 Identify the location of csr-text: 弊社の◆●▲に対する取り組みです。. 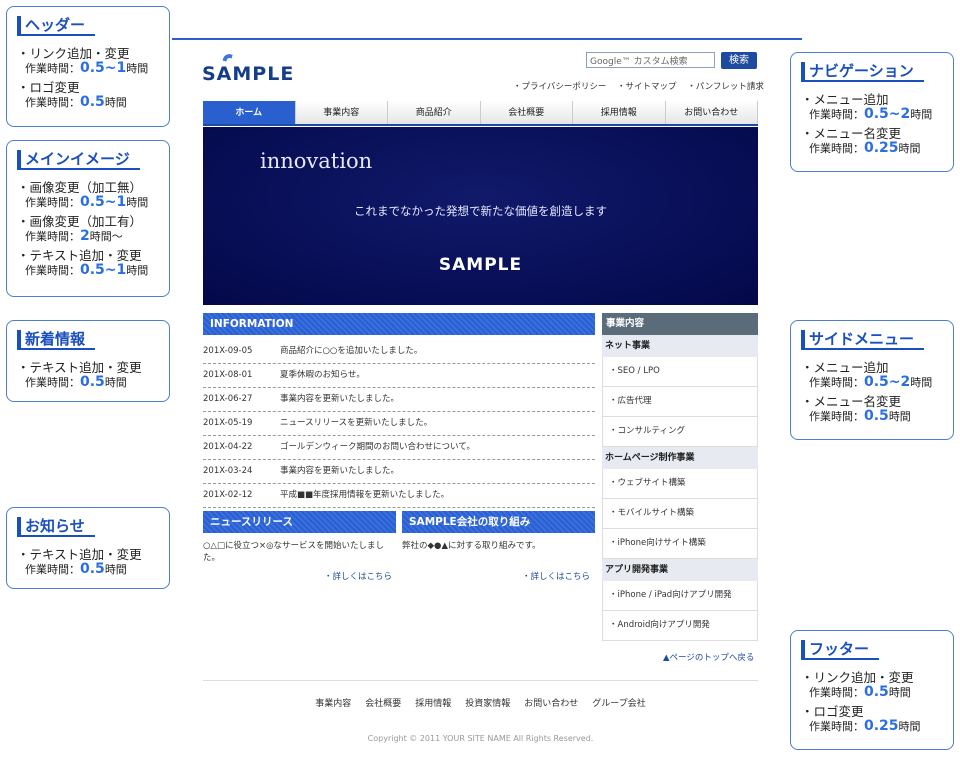
(471, 546).